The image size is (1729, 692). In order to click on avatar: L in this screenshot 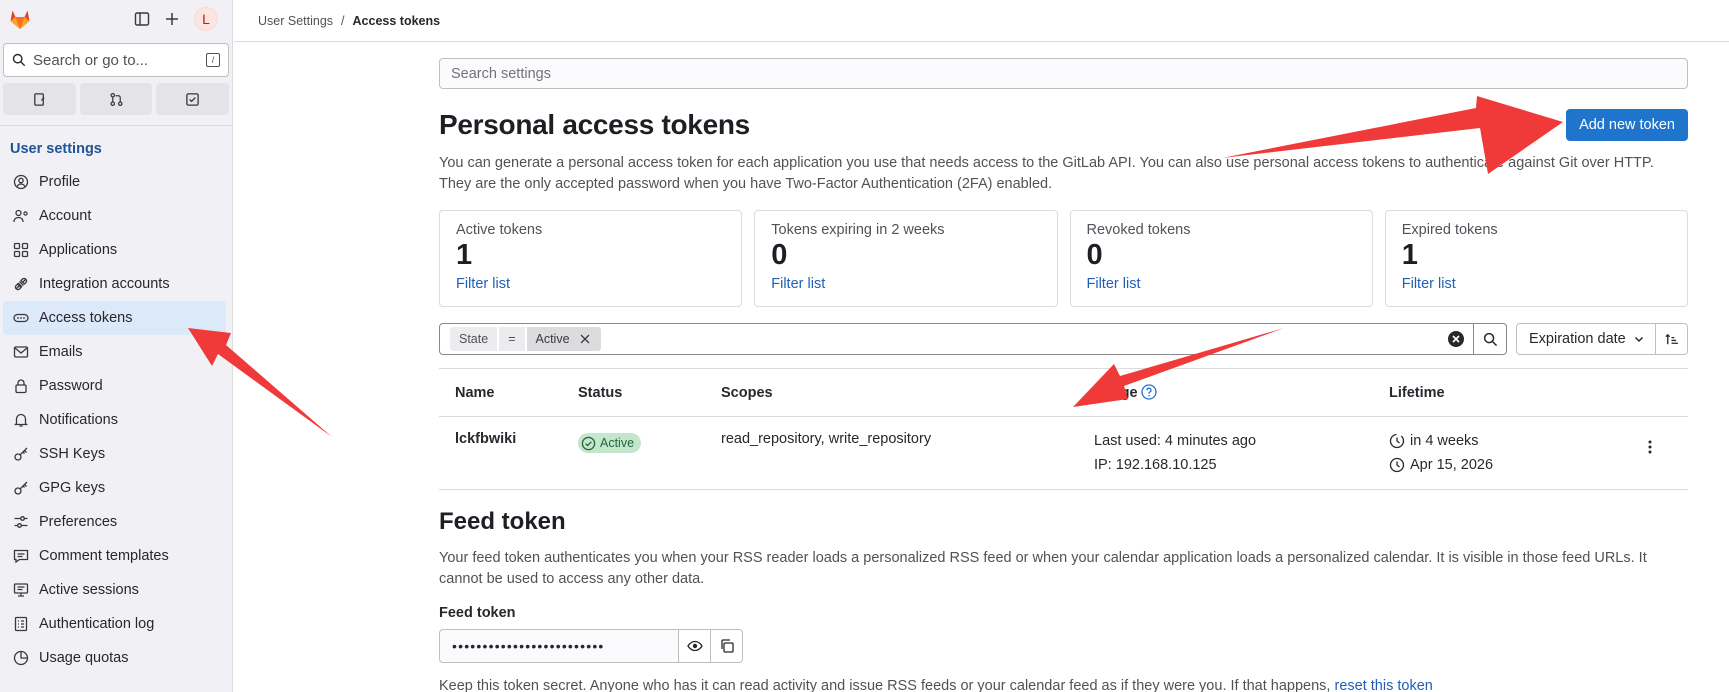, I will do `click(206, 19)`.